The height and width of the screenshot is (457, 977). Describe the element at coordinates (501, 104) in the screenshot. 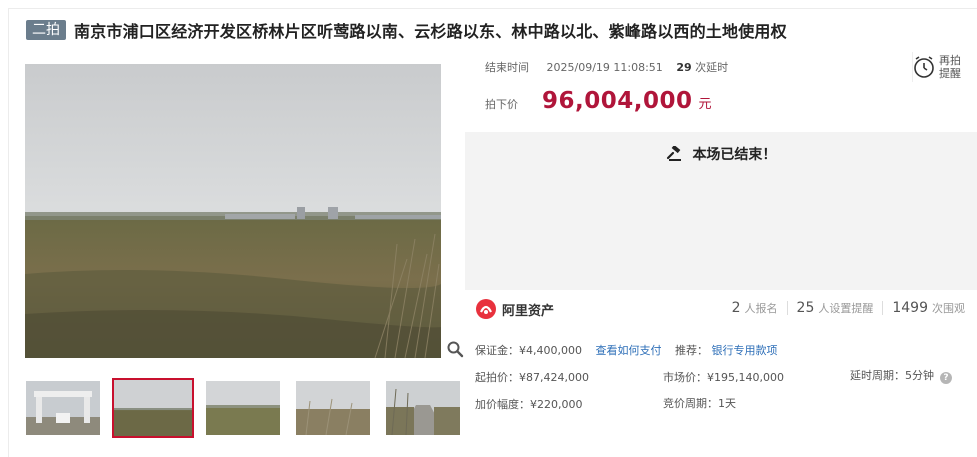

I see `final-price-label: 拍下价` at that location.